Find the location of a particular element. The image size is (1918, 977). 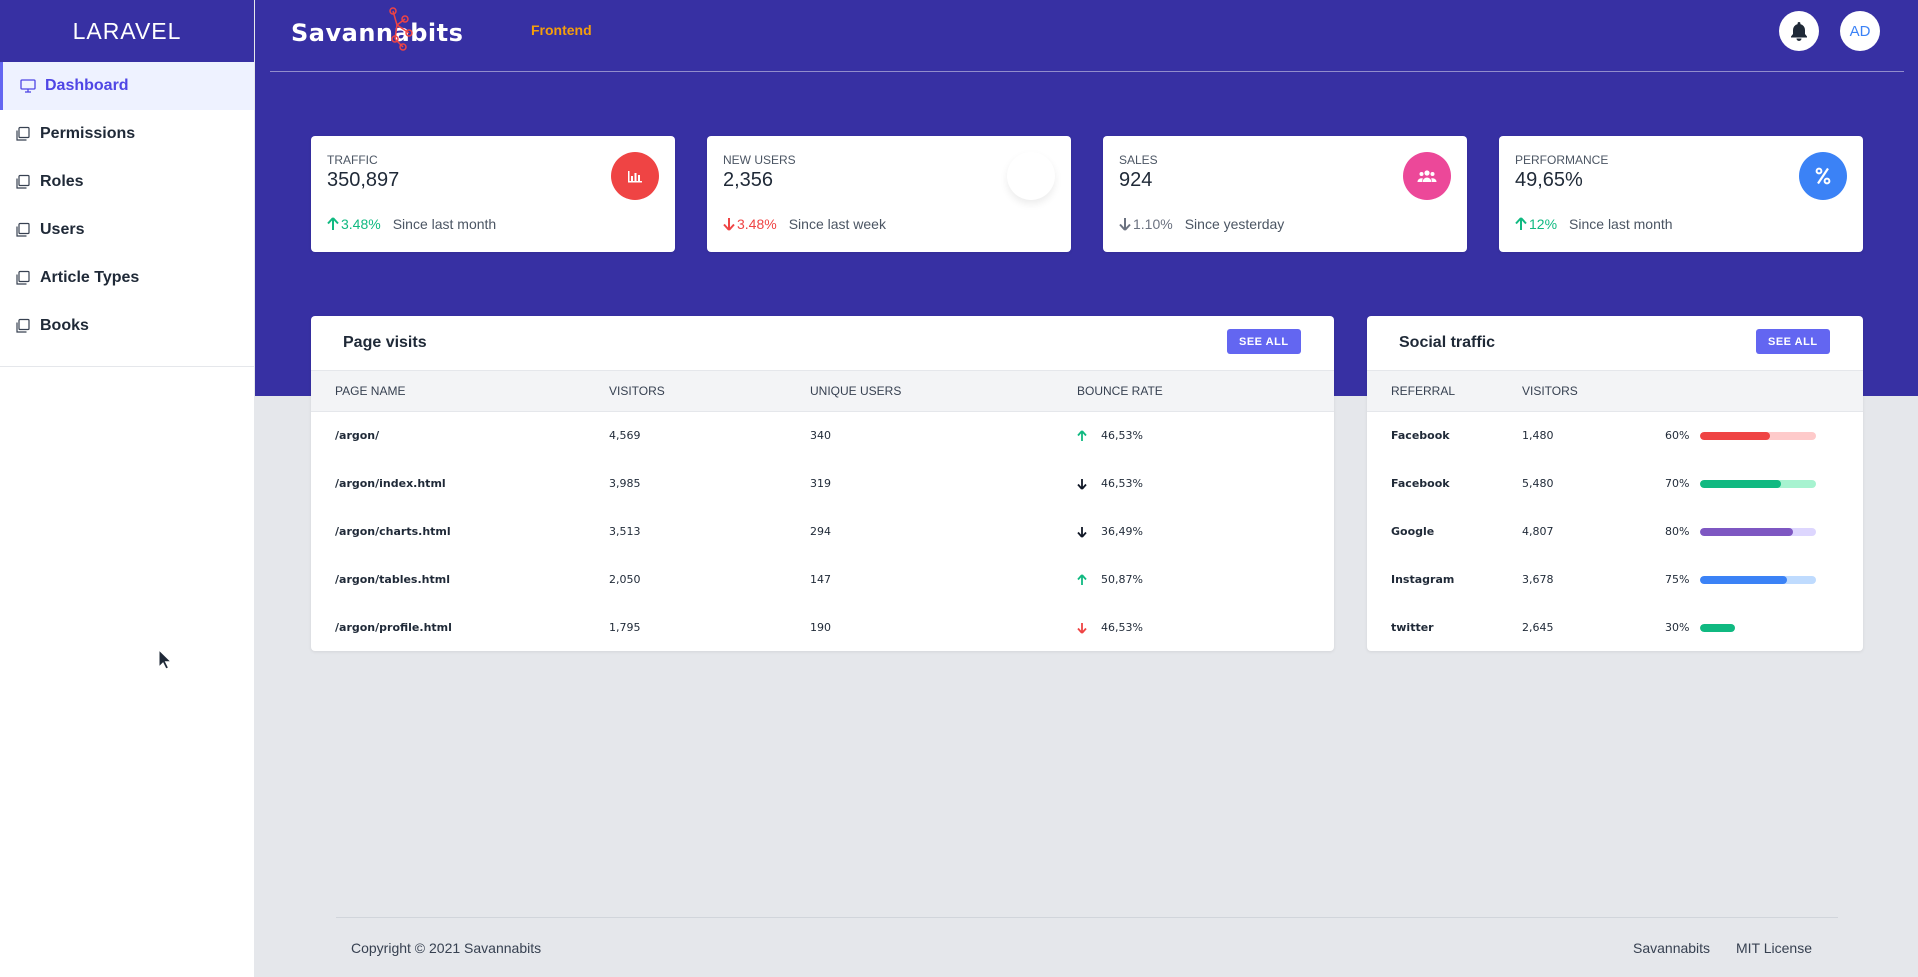

sidebar-item-books: Books is located at coordinates (127, 326).